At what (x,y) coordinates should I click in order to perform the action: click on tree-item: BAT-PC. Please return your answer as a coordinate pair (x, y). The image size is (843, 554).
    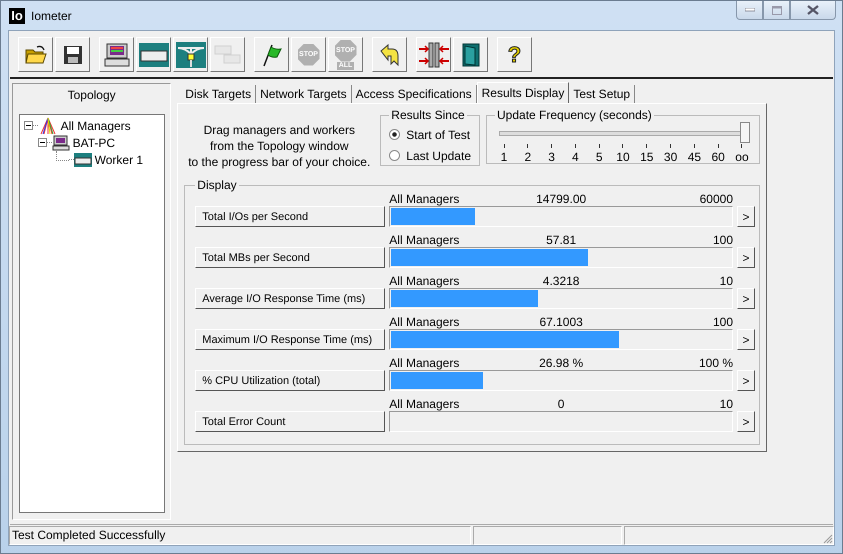
    Looking at the image, I should click on (94, 143).